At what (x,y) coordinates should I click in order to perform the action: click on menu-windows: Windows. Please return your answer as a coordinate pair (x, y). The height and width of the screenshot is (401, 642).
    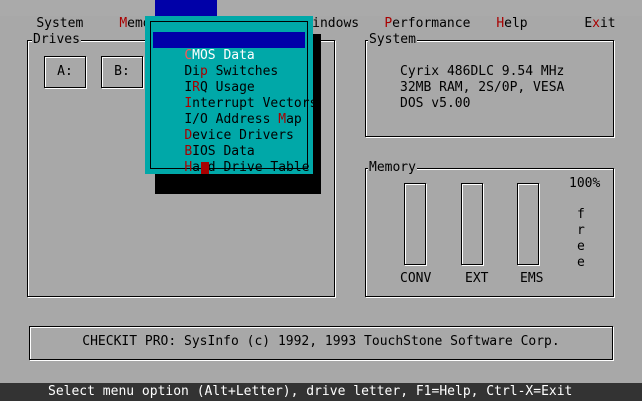
    Looking at the image, I should click on (316, 15).